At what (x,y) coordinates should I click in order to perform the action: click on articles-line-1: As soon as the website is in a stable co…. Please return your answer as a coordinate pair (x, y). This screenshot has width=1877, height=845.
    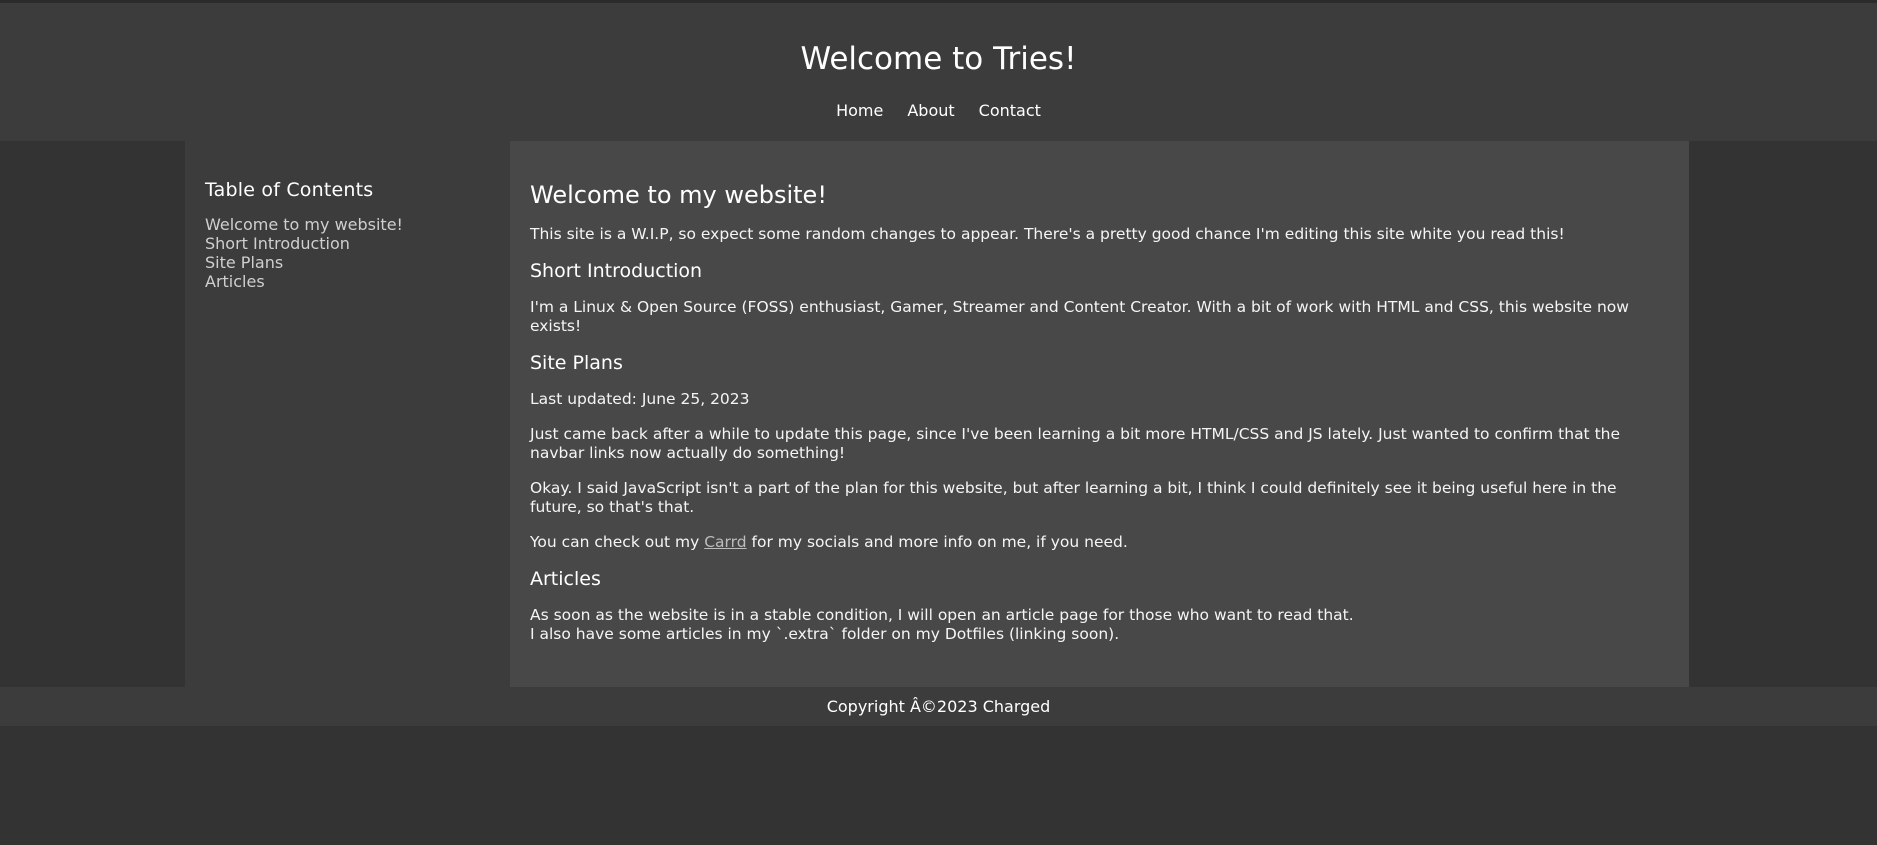
    Looking at the image, I should click on (942, 615).